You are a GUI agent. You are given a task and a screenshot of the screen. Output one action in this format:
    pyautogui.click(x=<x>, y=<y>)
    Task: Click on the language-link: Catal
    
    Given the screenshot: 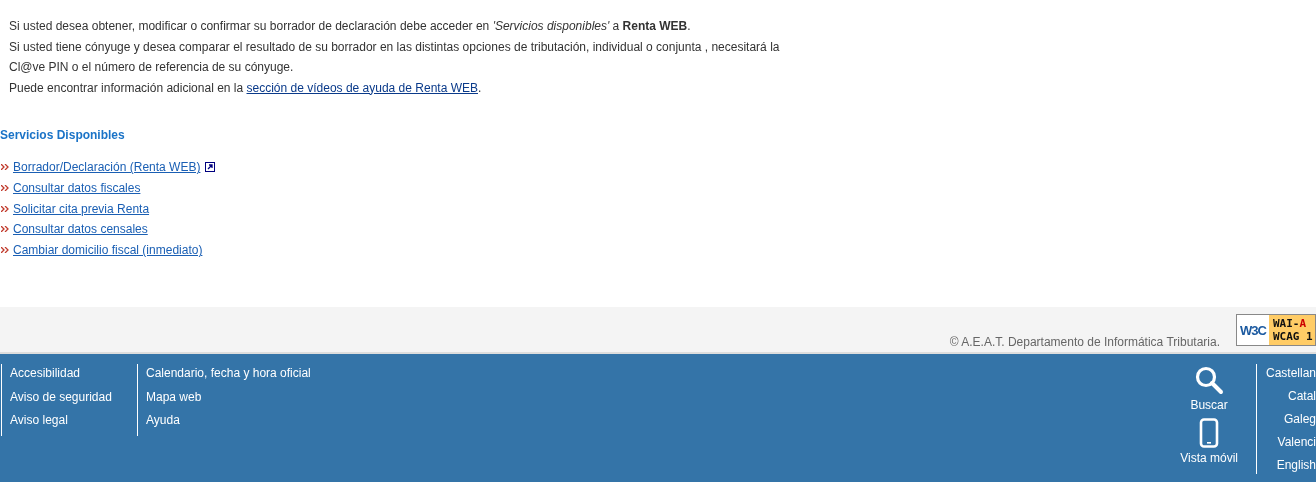 What is the action you would take?
    pyautogui.click(x=1302, y=397)
    